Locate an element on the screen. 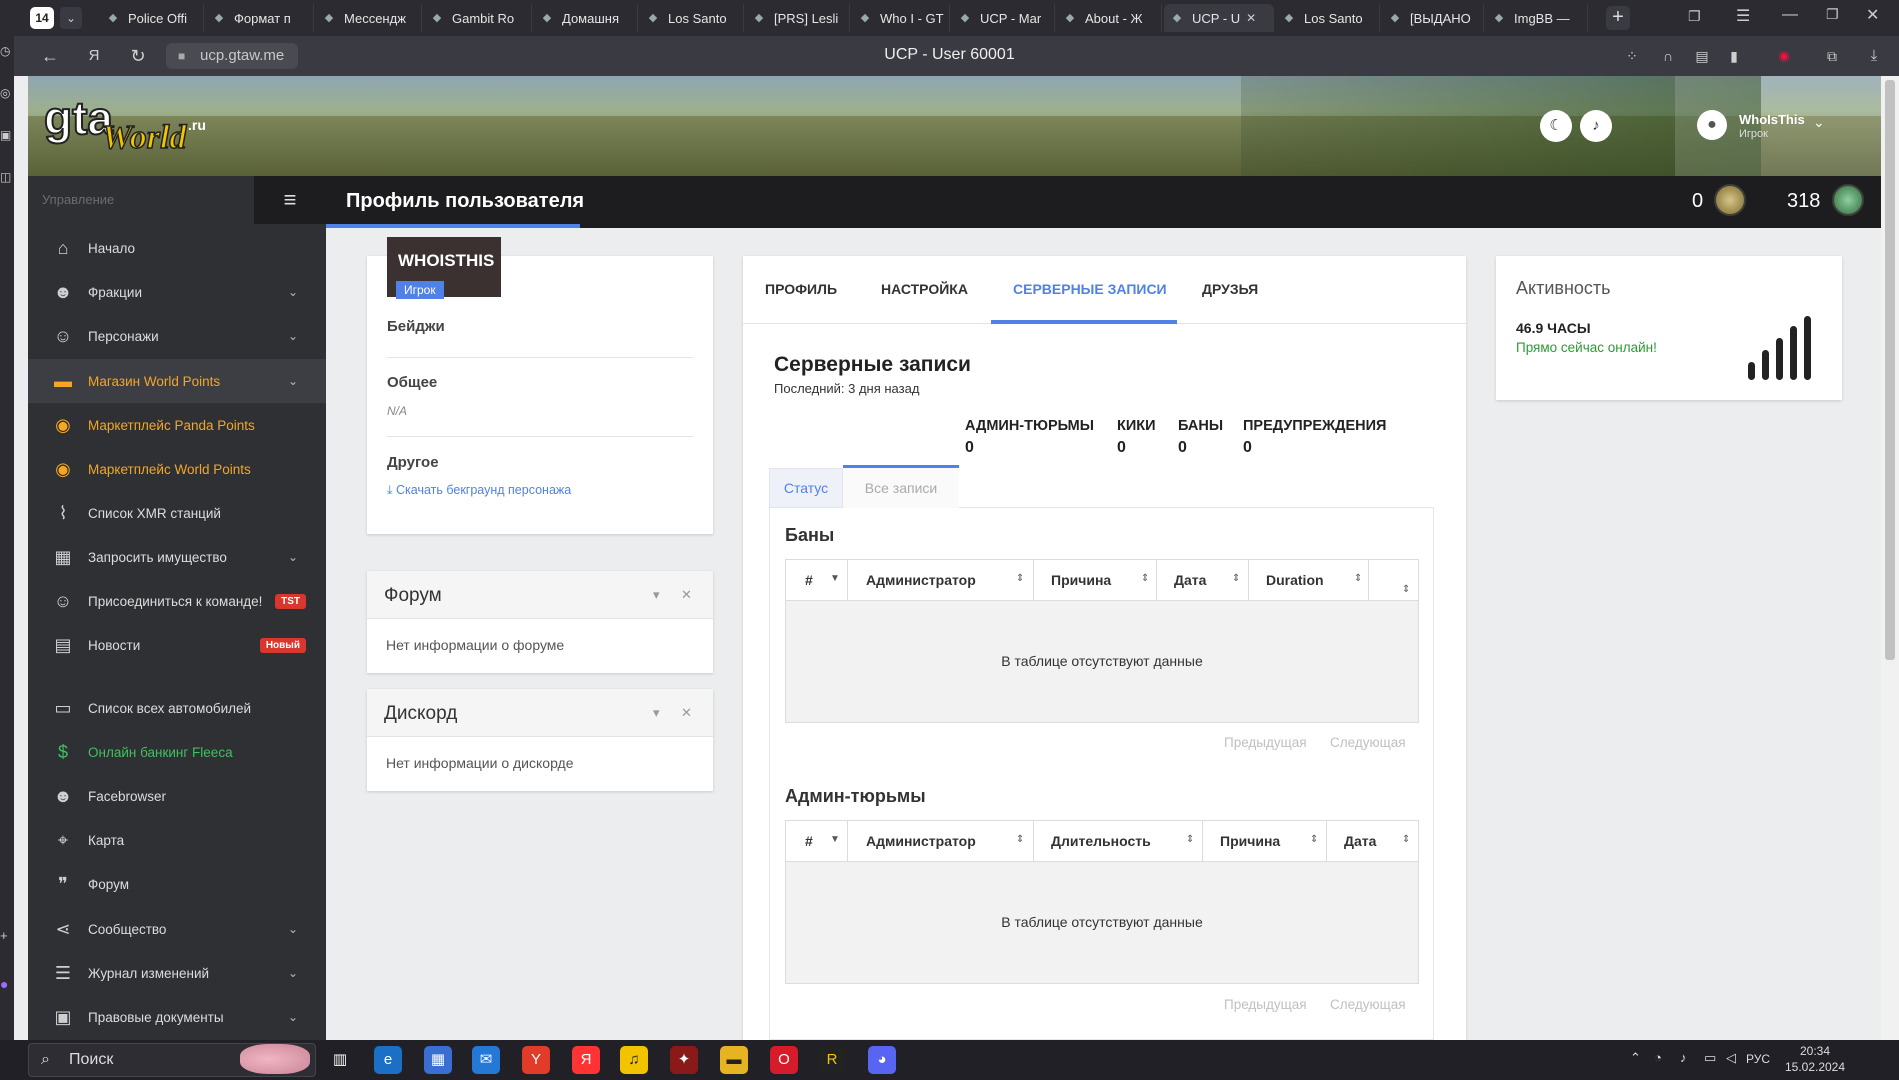  browser-tab: ◆ Формат п is located at coordinates (260, 18).